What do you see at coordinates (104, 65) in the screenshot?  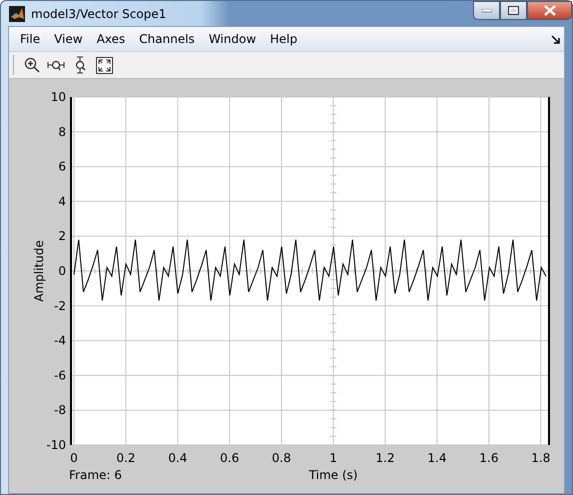 I see `autoscale-icon` at bounding box center [104, 65].